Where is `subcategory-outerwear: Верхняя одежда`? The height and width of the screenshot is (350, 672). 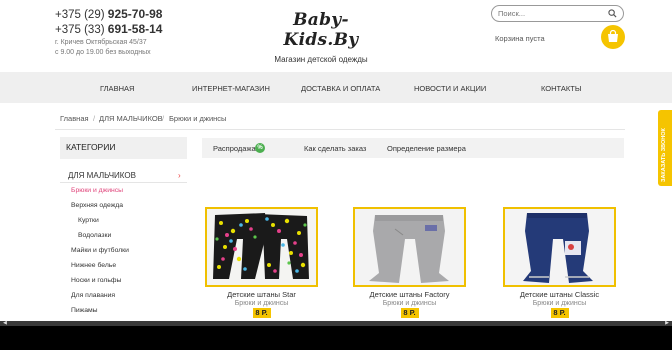
subcategory-outerwear: Верхняя одежда is located at coordinates (97, 205).